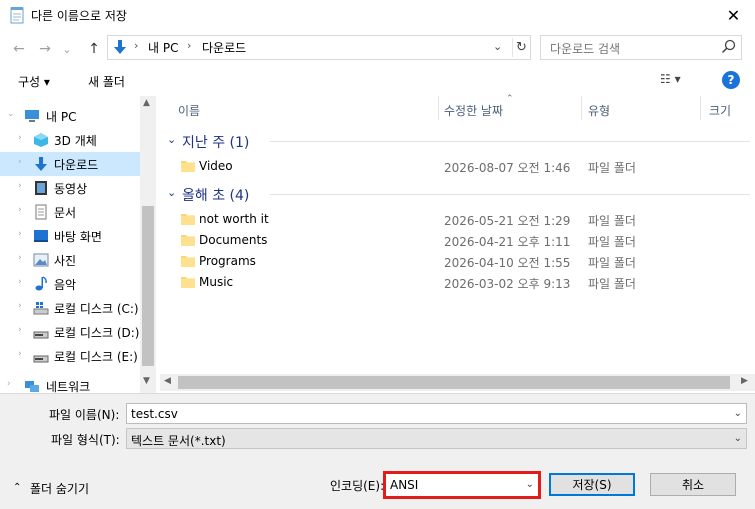 This screenshot has height=509, width=755. What do you see at coordinates (79, 16) in the screenshot?
I see `window-title: 다른 이름으로 저장` at bounding box center [79, 16].